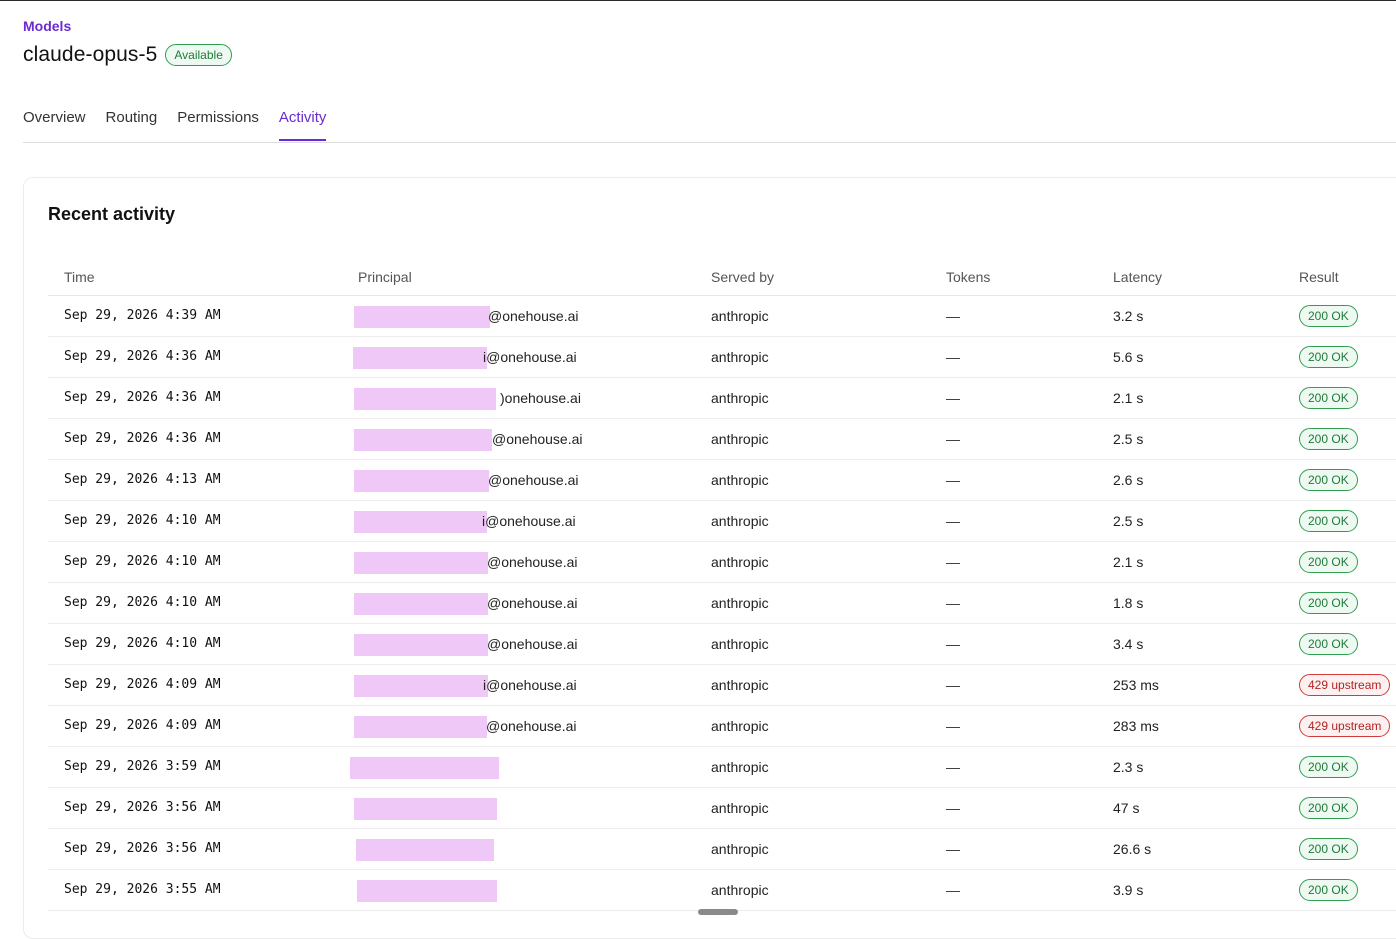 The height and width of the screenshot is (939, 1396). What do you see at coordinates (1126, 808) in the screenshot?
I see `cell-latency: 47 s` at bounding box center [1126, 808].